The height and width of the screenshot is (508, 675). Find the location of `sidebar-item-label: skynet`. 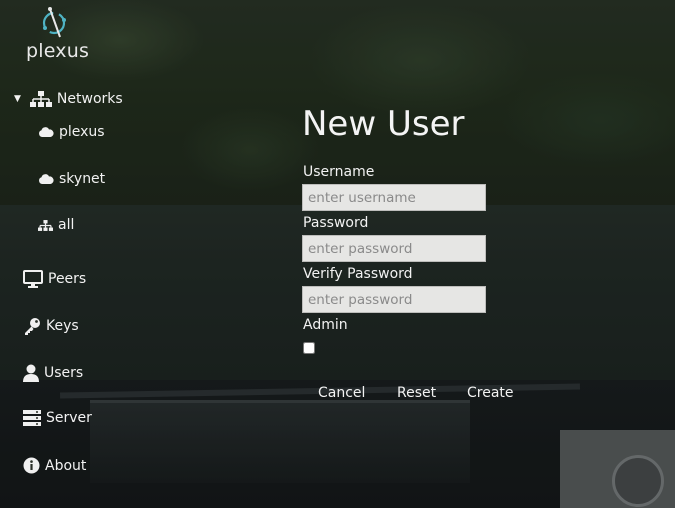

sidebar-item-label: skynet is located at coordinates (82, 179).